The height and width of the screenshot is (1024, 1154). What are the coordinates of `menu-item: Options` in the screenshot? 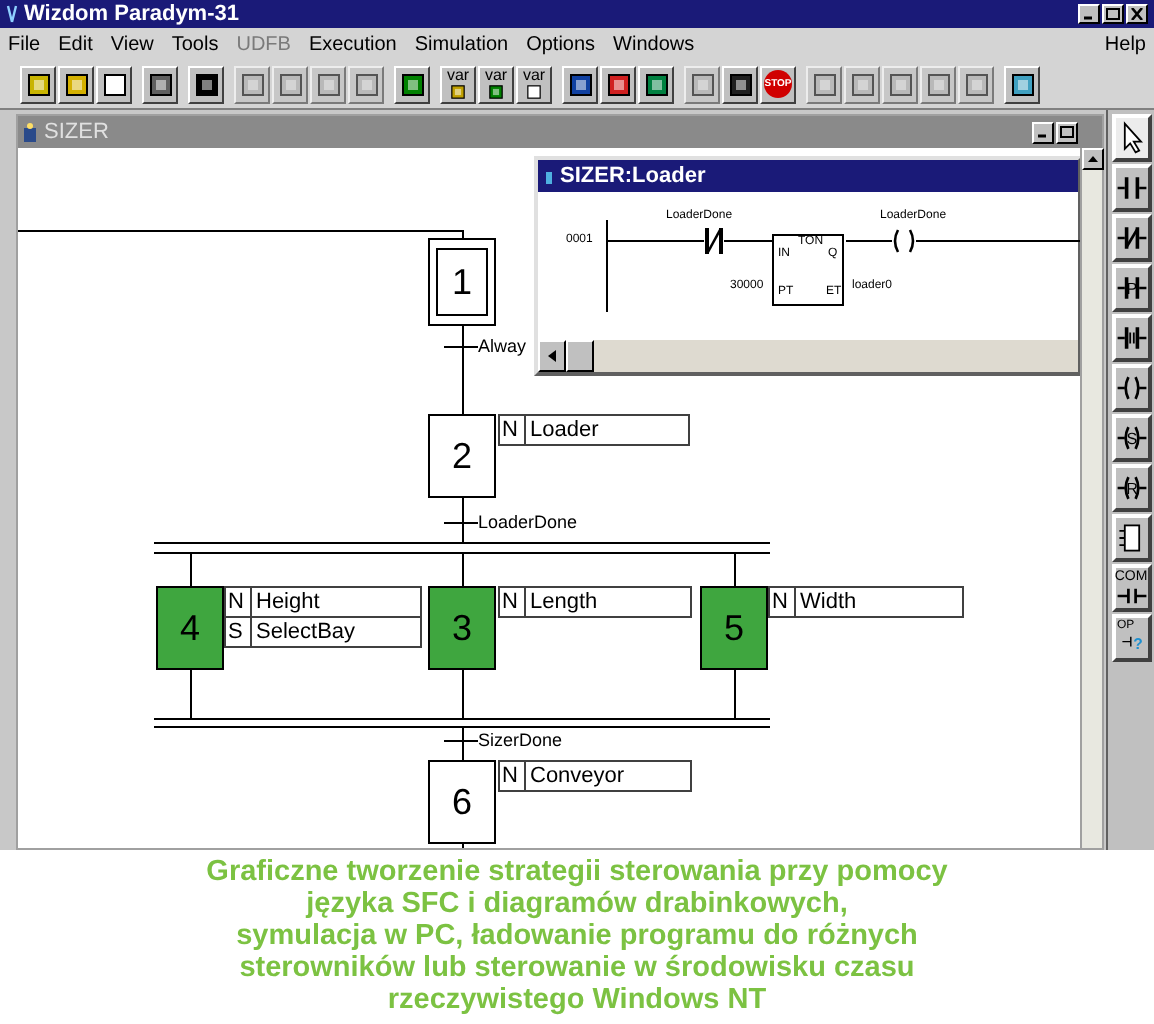 It's located at (561, 44).